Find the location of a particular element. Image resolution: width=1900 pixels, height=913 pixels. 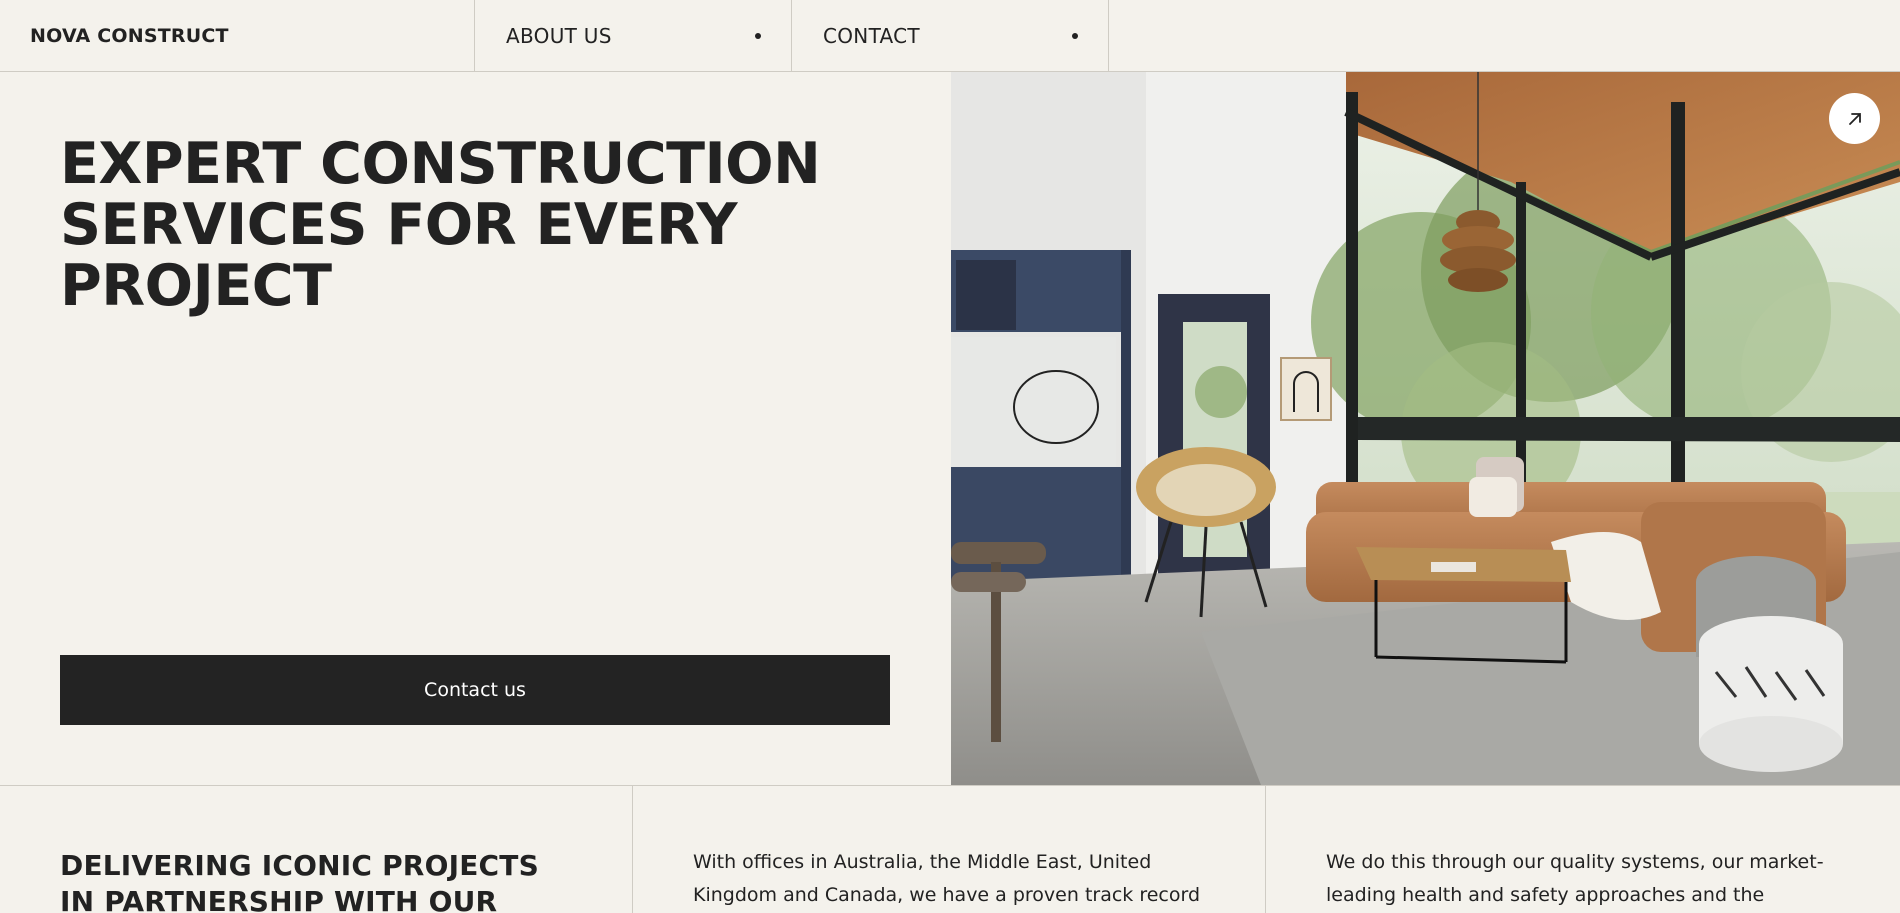

contact-us-button: Contact us is located at coordinates (475, 690).